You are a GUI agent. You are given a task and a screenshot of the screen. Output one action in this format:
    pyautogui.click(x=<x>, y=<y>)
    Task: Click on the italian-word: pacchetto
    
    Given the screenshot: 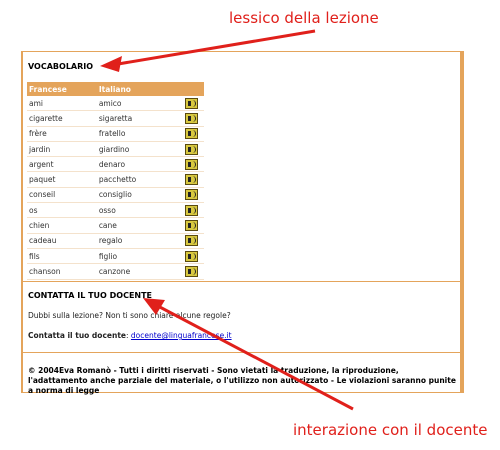 What is the action you would take?
    pyautogui.click(x=140, y=179)
    